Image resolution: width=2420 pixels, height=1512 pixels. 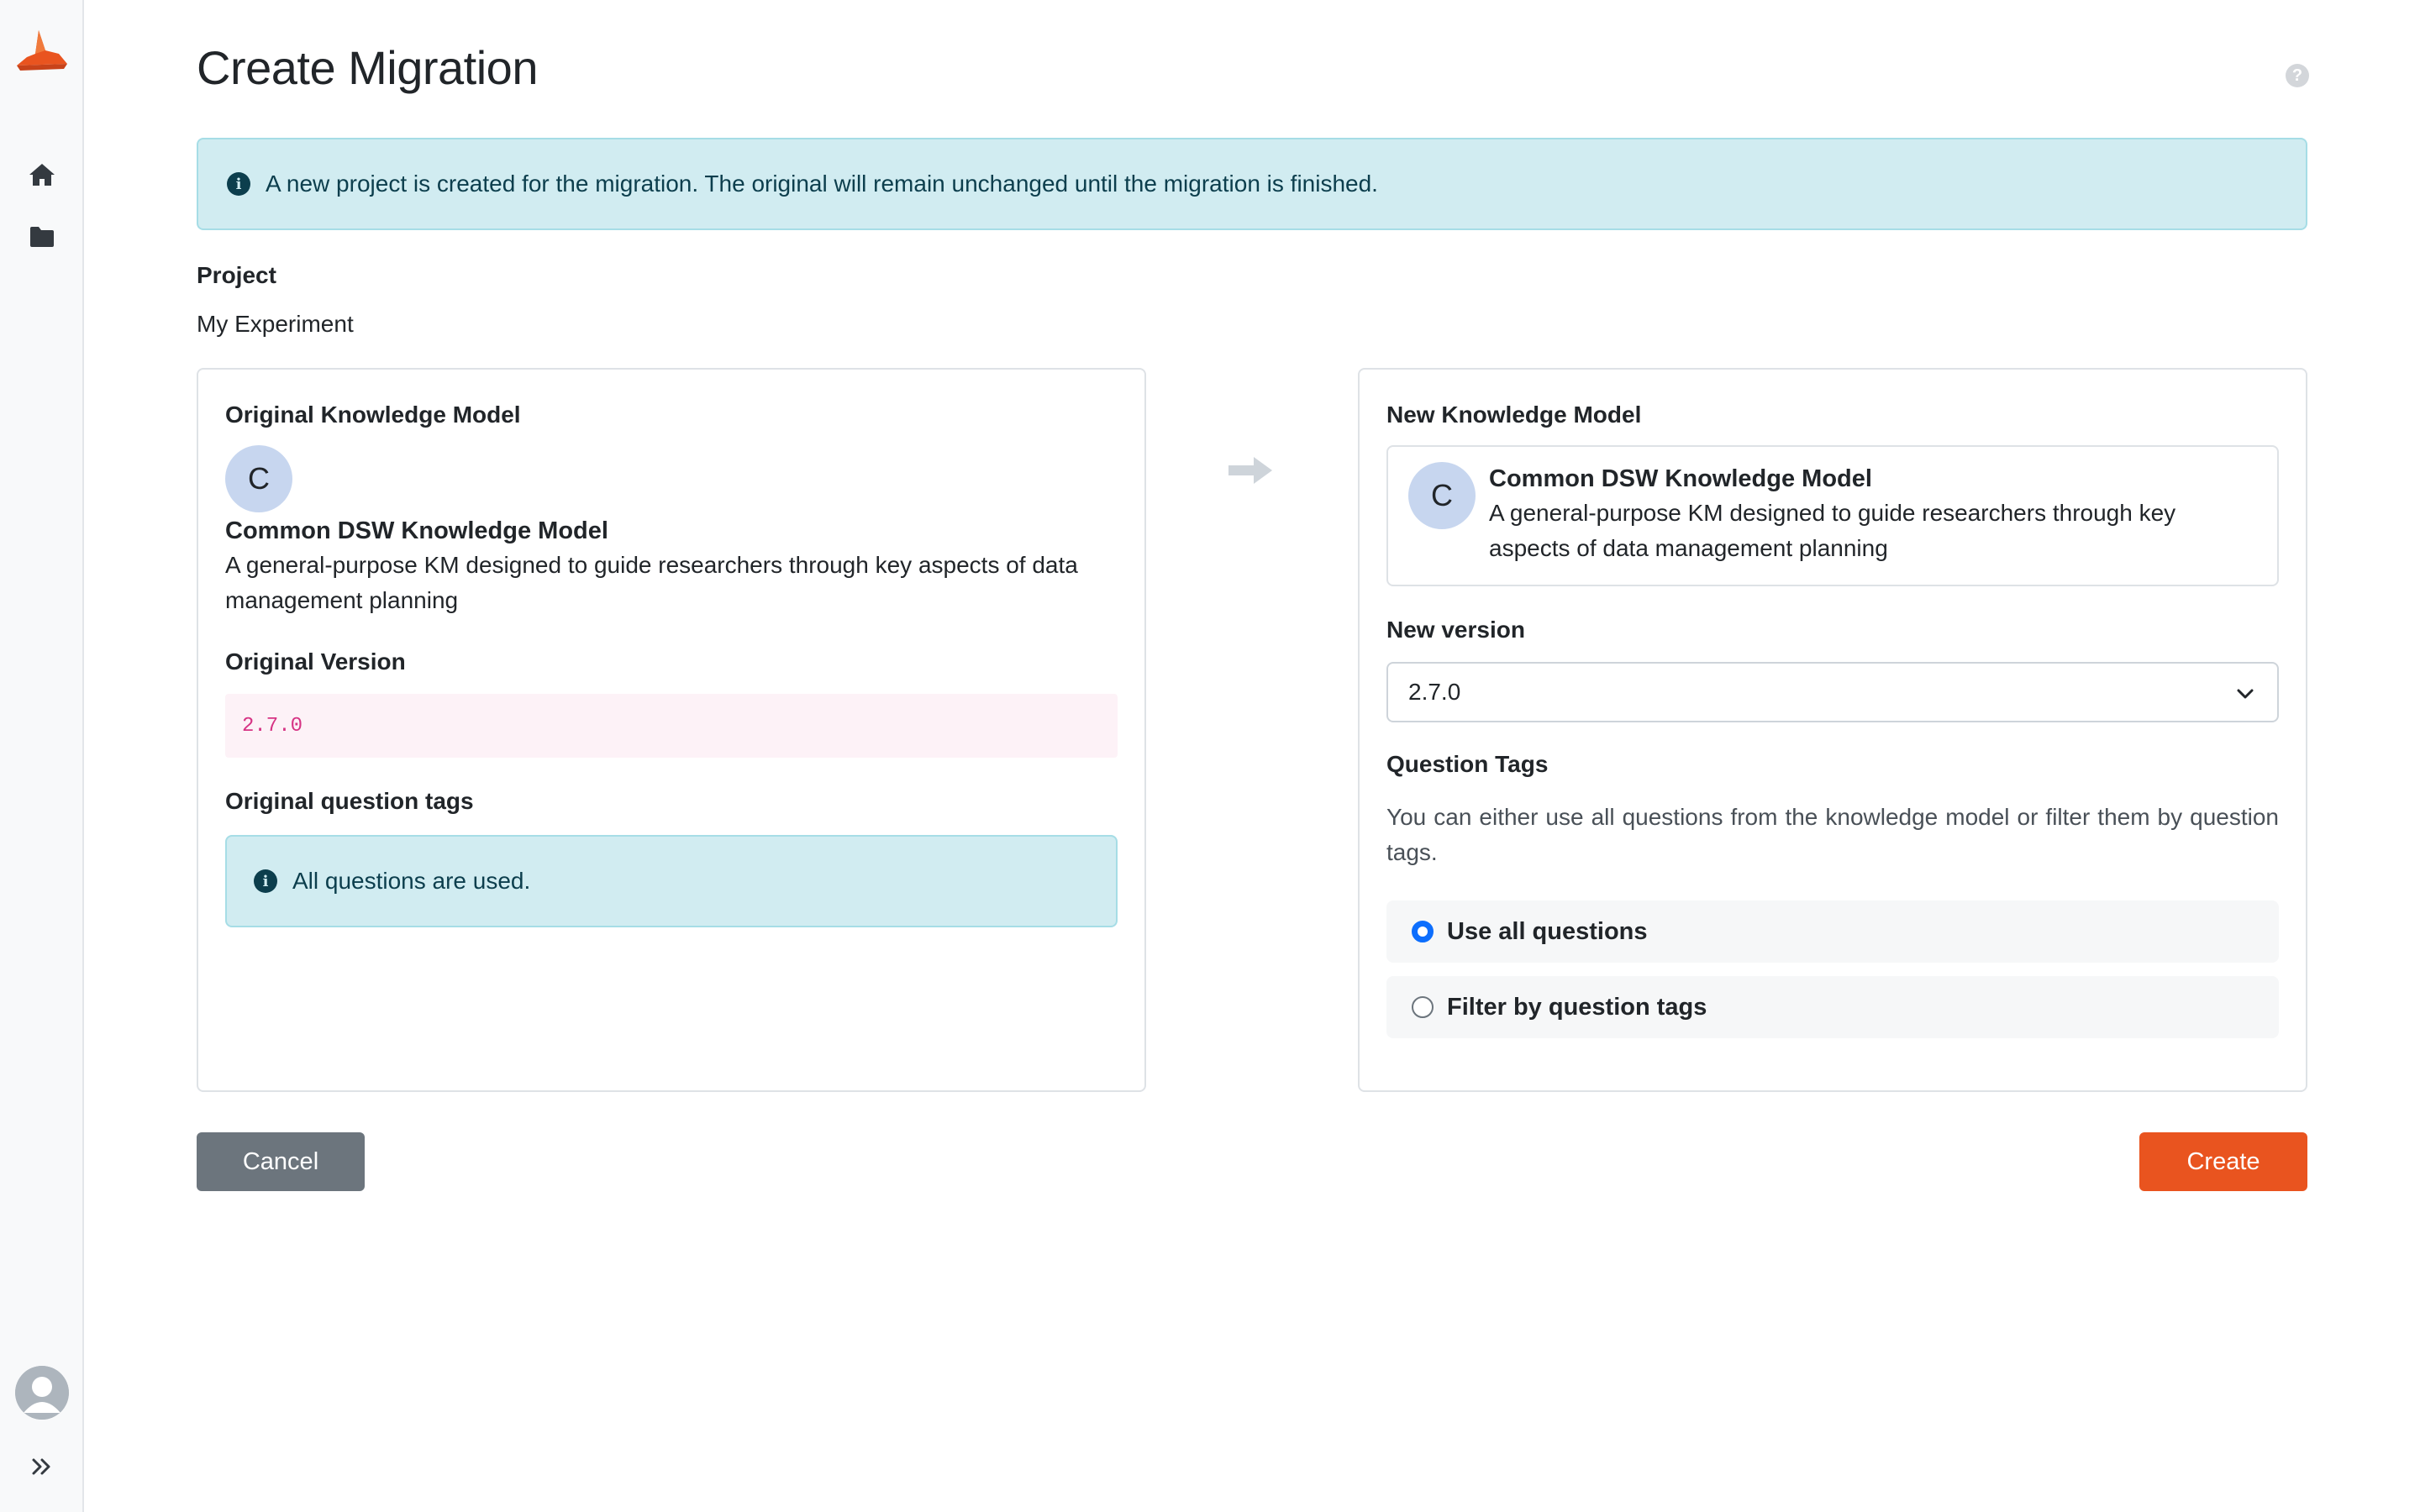 I want to click on original-version-label: Original Version, so click(x=315, y=661).